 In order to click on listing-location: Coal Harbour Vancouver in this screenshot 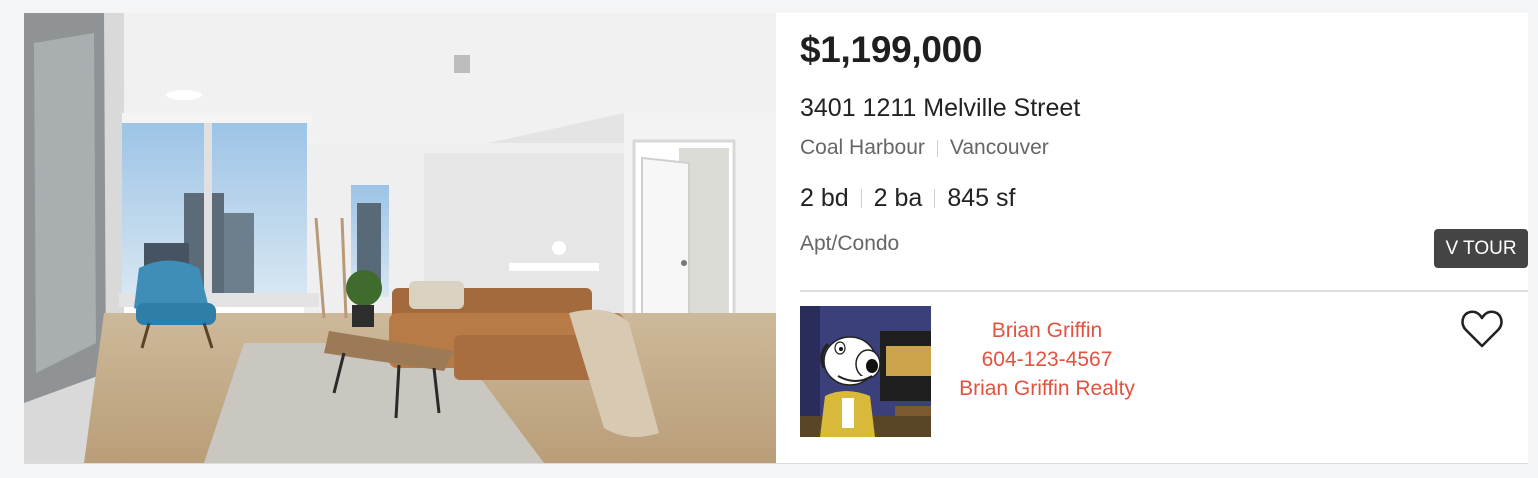, I will do `click(924, 148)`.